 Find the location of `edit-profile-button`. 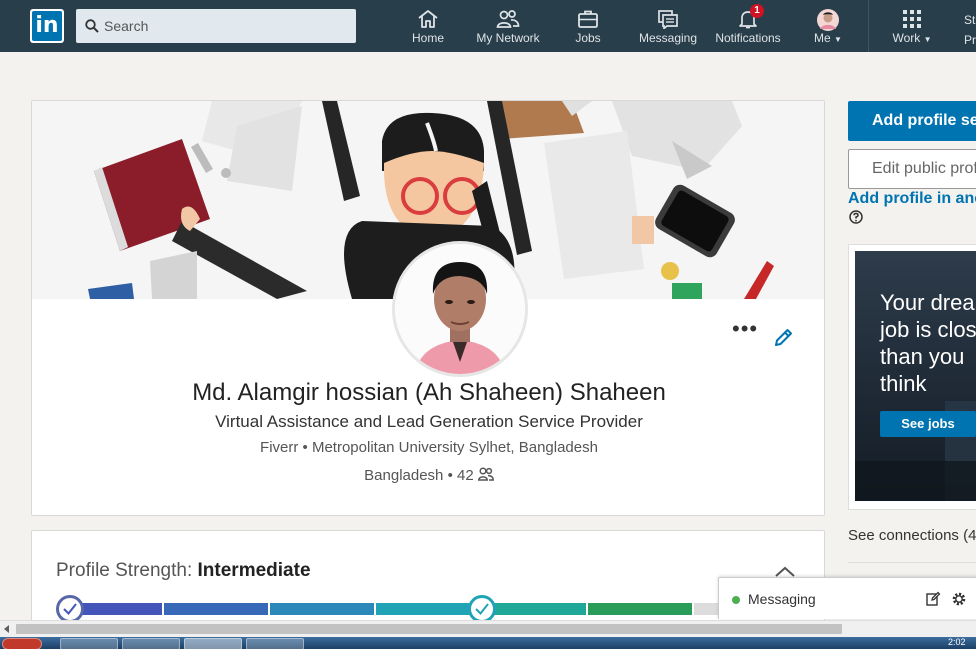

edit-profile-button is located at coordinates (783, 340).